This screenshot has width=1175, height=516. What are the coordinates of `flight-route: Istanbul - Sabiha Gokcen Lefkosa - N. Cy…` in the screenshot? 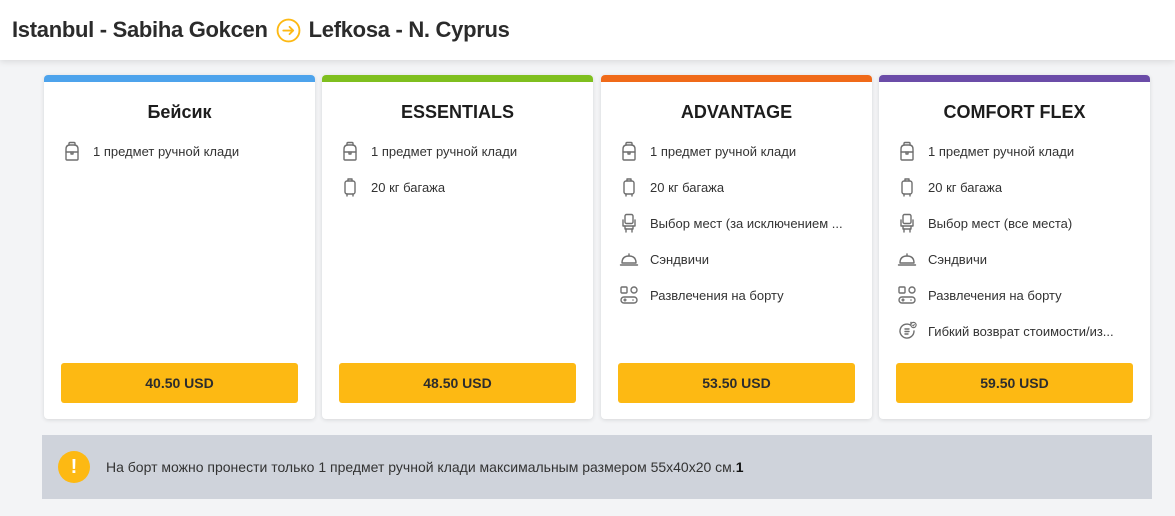 It's located at (261, 30).